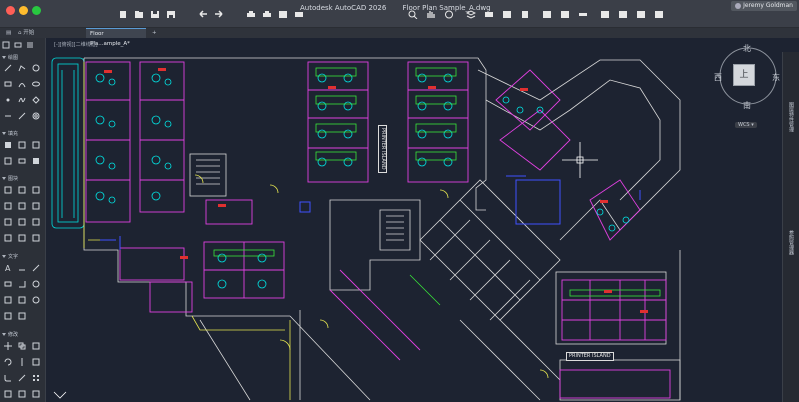 The image size is (799, 402). I want to click on wcs-menu: WCS ▾, so click(746, 125).